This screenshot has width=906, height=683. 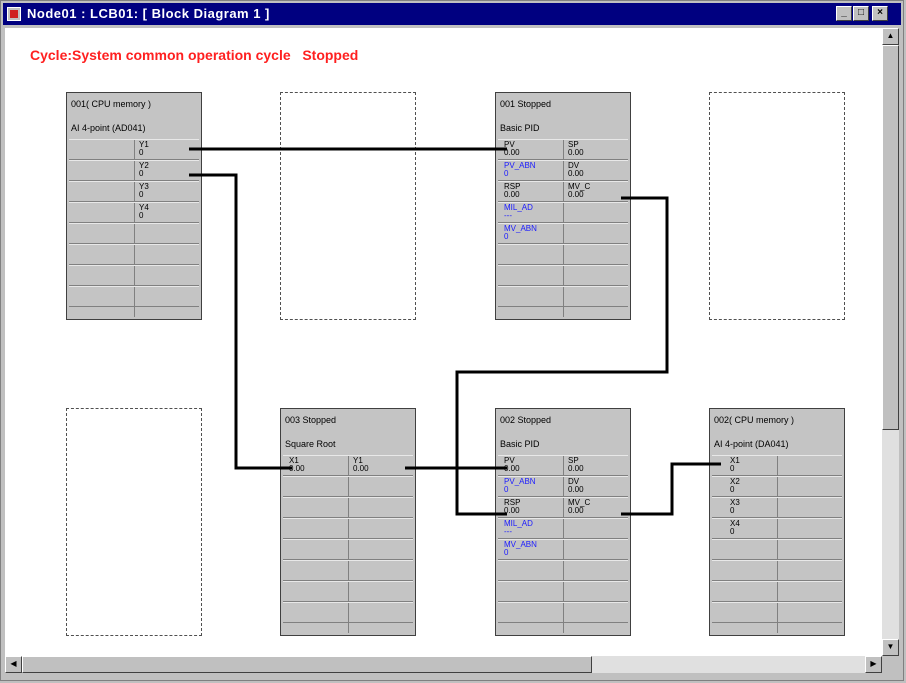 I want to click on window-title: Node01 : LCB01: [ Block Diagram 1 ], so click(x=148, y=13).